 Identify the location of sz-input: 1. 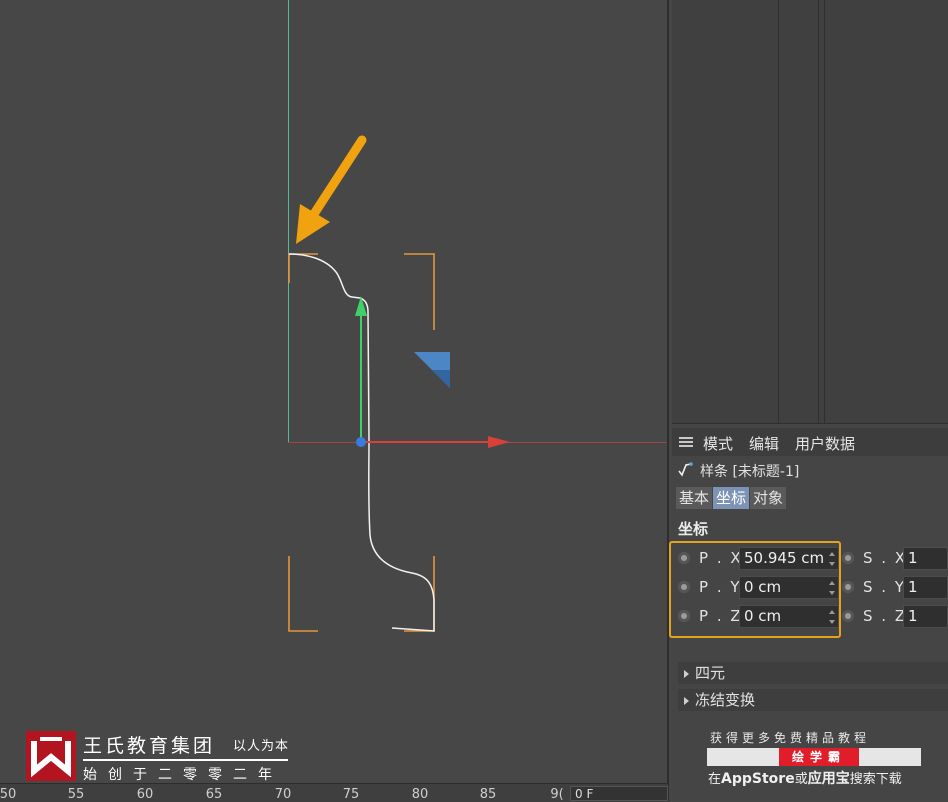
(925, 616).